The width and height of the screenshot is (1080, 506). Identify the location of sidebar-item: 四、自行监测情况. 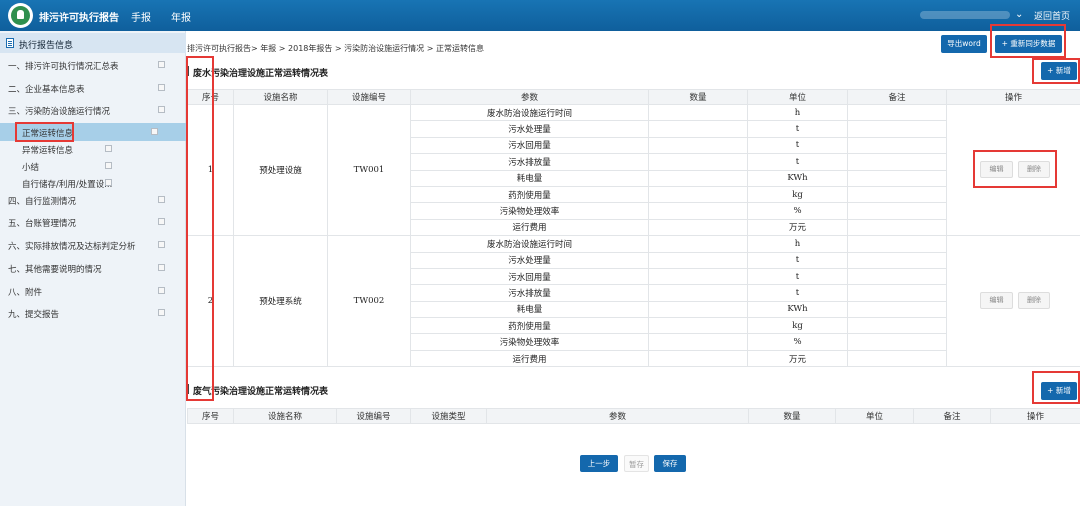
(93, 200).